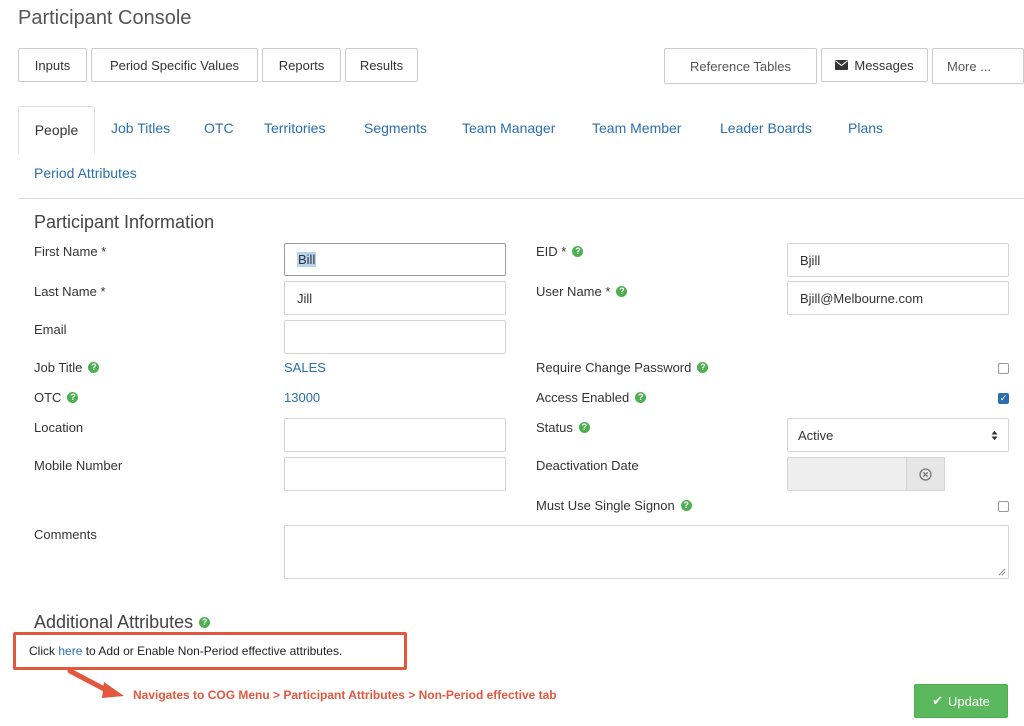  Describe the element at coordinates (395, 435) in the screenshot. I see `location-input` at that location.